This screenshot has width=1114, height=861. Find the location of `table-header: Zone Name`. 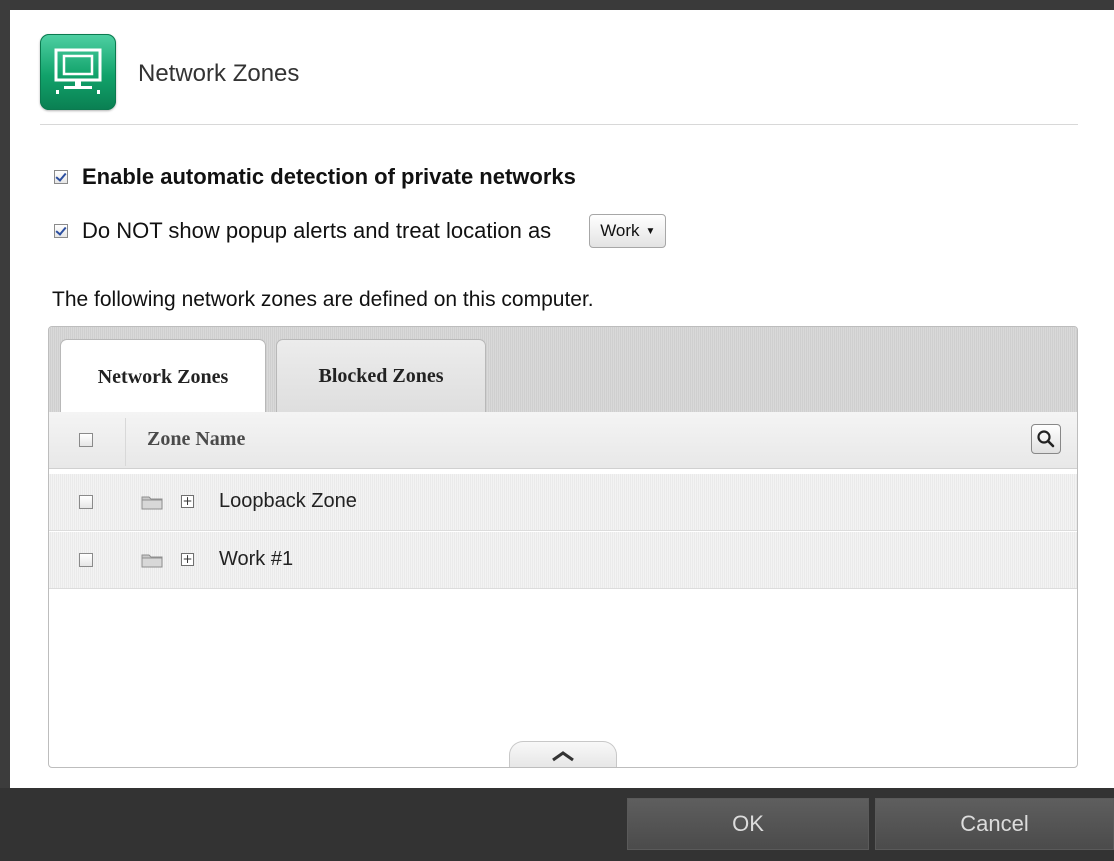

table-header: Zone Name is located at coordinates (563, 440).